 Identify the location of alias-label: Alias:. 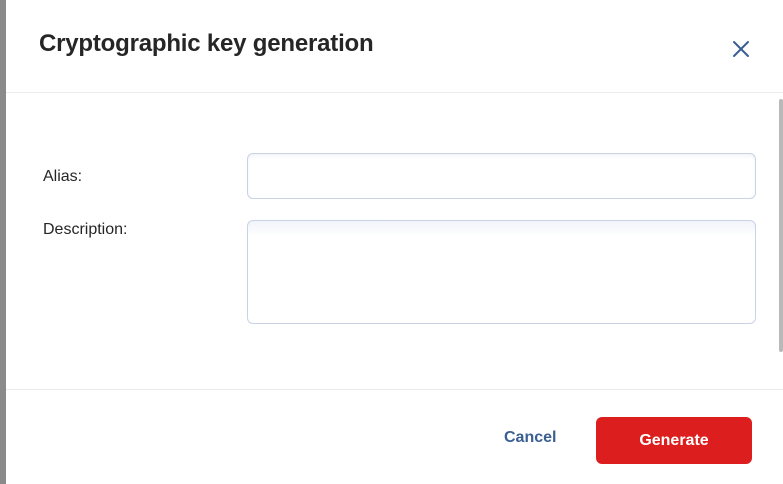
(63, 176).